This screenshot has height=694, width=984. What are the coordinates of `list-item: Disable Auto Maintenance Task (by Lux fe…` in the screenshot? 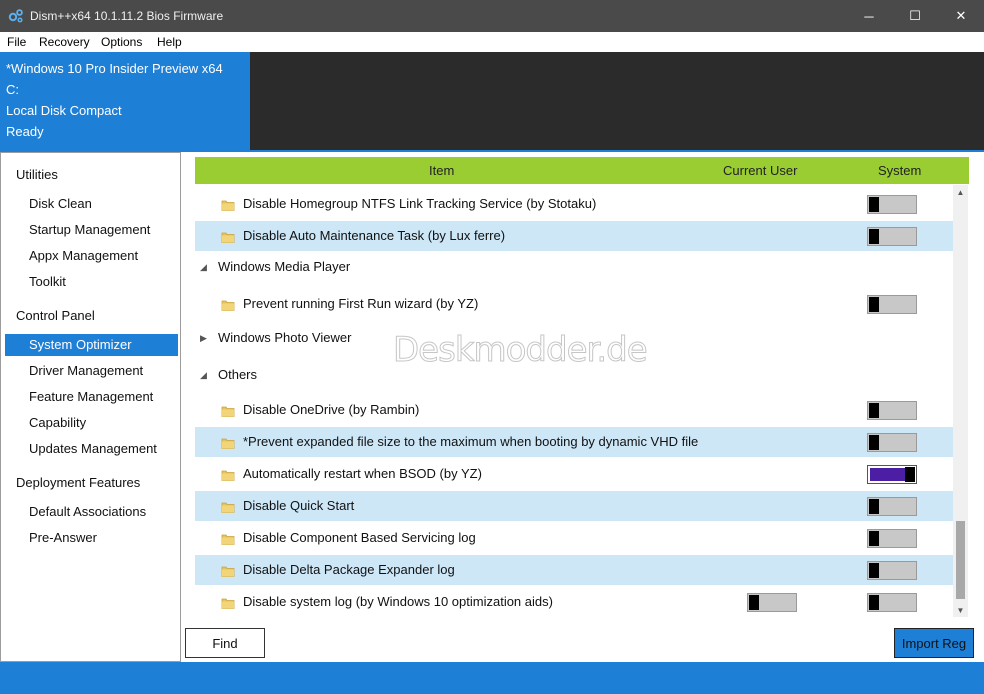 It's located at (574, 236).